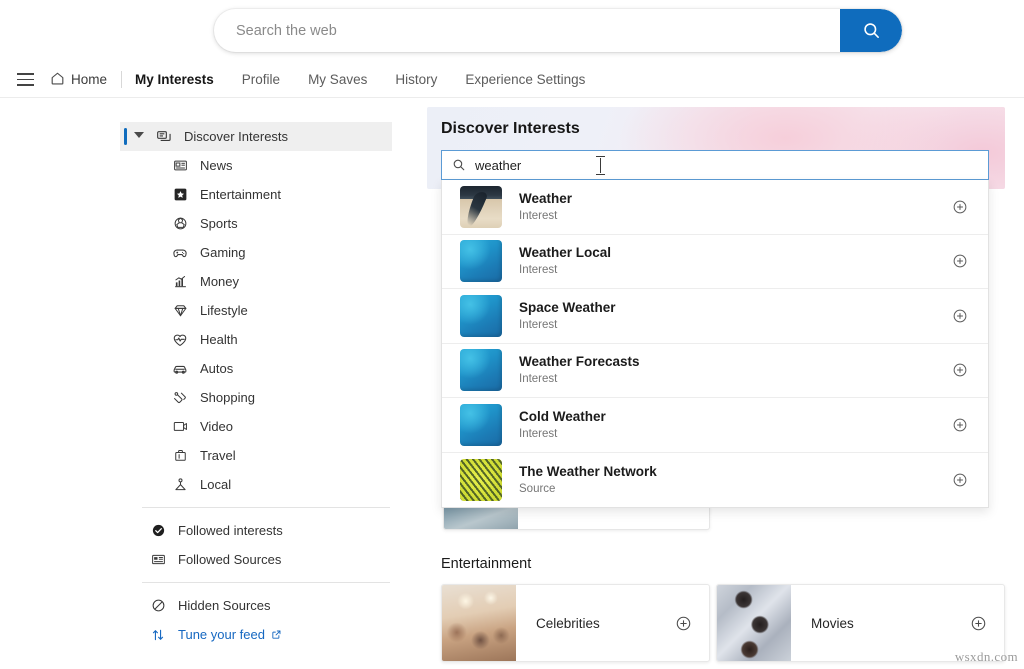 Image resolution: width=1024 pixels, height=669 pixels. I want to click on home-icon, so click(57, 80).